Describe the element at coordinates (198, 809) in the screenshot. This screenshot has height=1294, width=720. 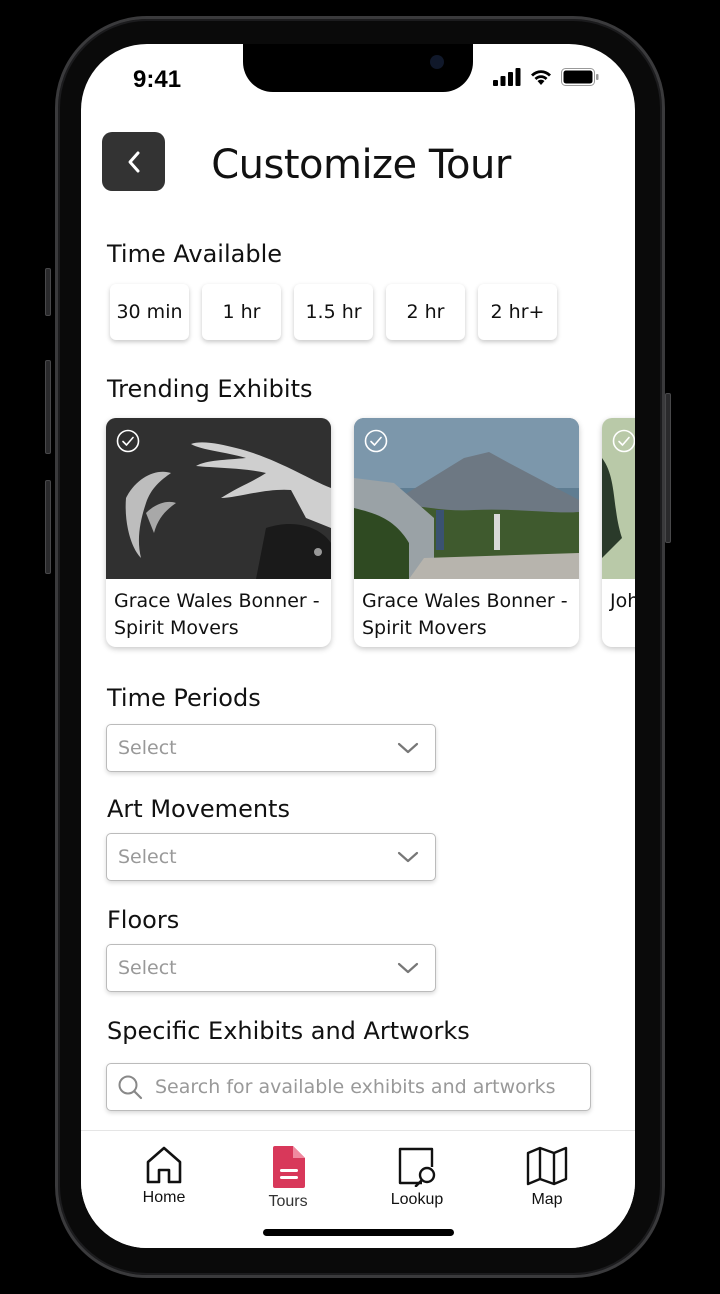
I see `art-movements-label: Art Movements` at that location.